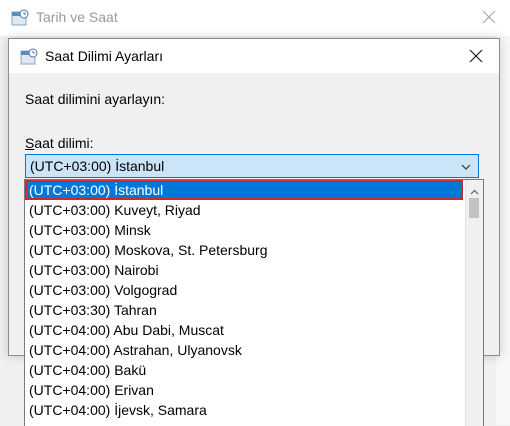 The width and height of the screenshot is (510, 426). Describe the element at coordinates (30, 143) in the screenshot. I see `timezone-label-accesskey: S` at that location.